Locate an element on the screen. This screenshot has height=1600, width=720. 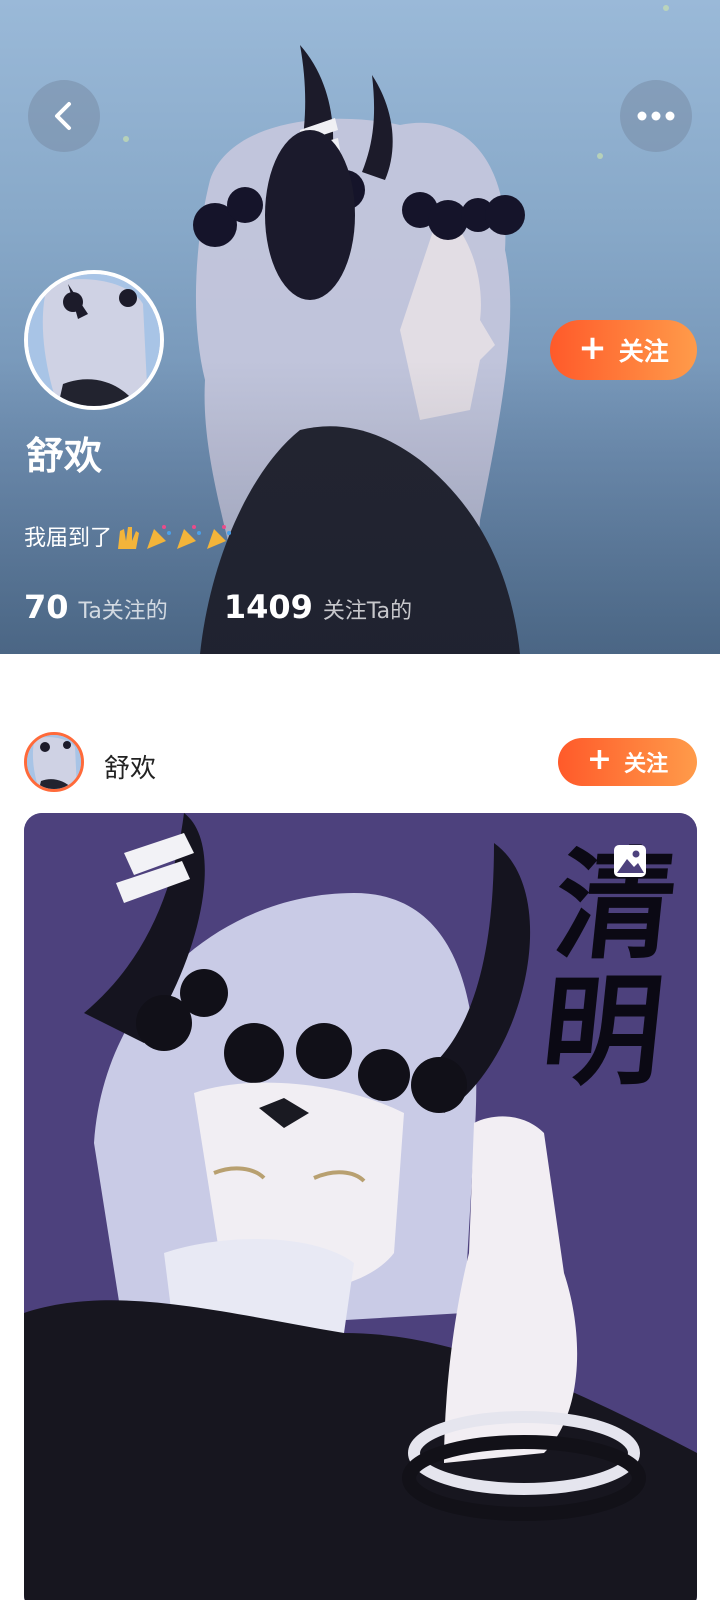
calligraphy-char: 明 is located at coordinates (602, 1031).